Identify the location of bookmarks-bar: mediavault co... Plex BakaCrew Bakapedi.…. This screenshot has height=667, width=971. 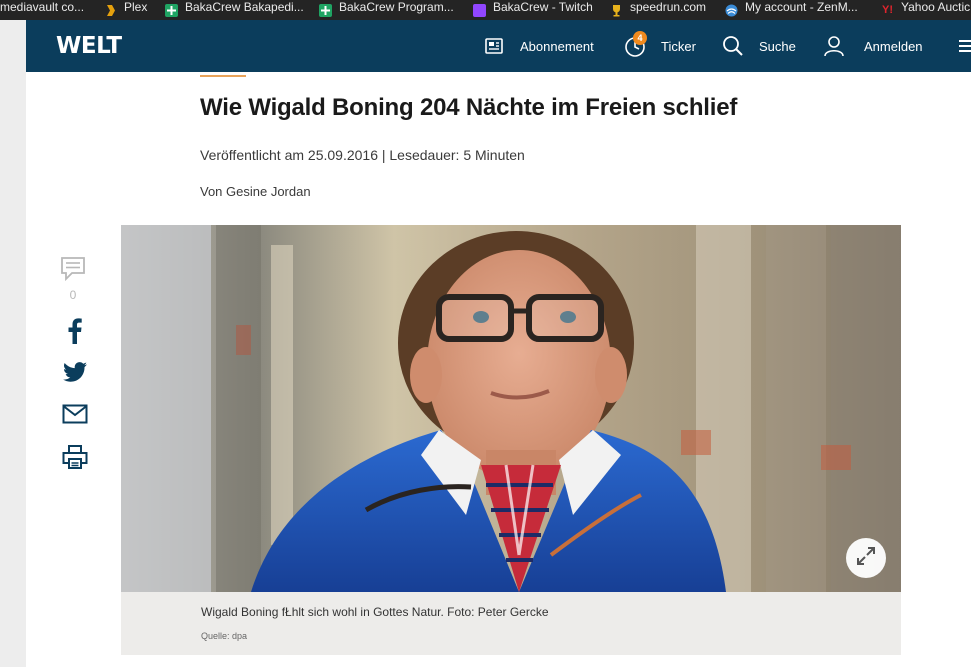
(485, 10).